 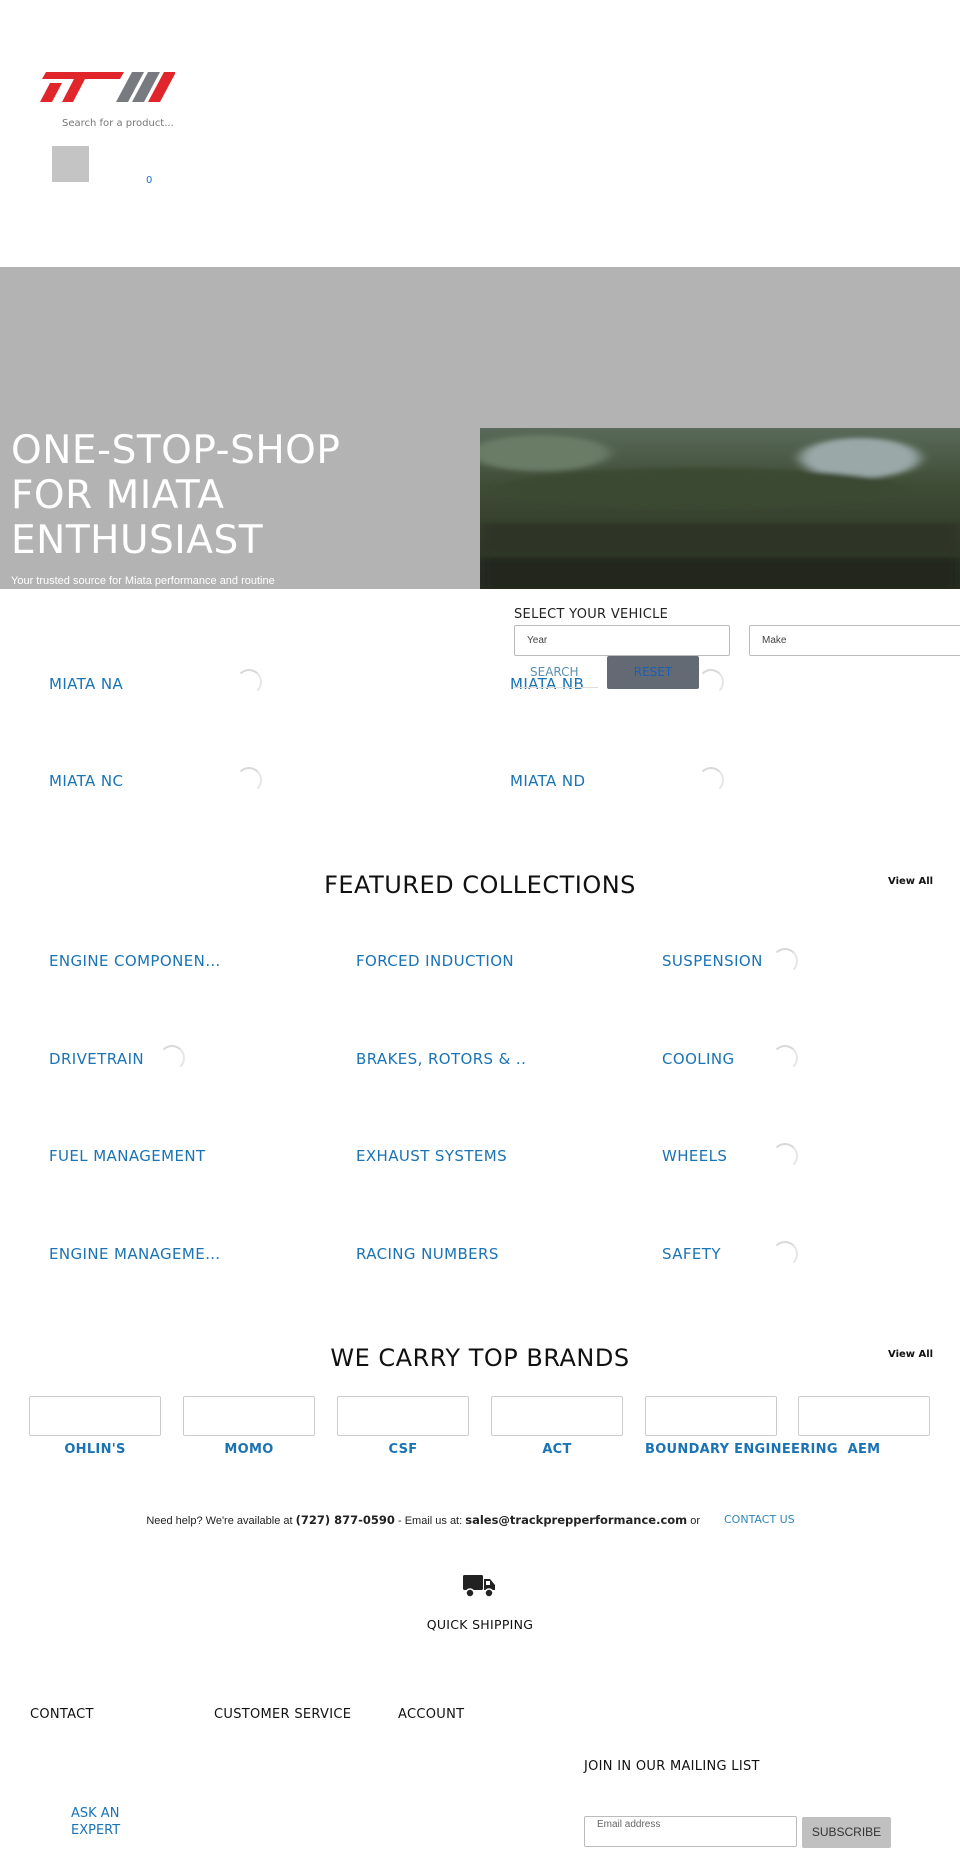 What do you see at coordinates (720, 508) in the screenshot?
I see `hero-image` at bounding box center [720, 508].